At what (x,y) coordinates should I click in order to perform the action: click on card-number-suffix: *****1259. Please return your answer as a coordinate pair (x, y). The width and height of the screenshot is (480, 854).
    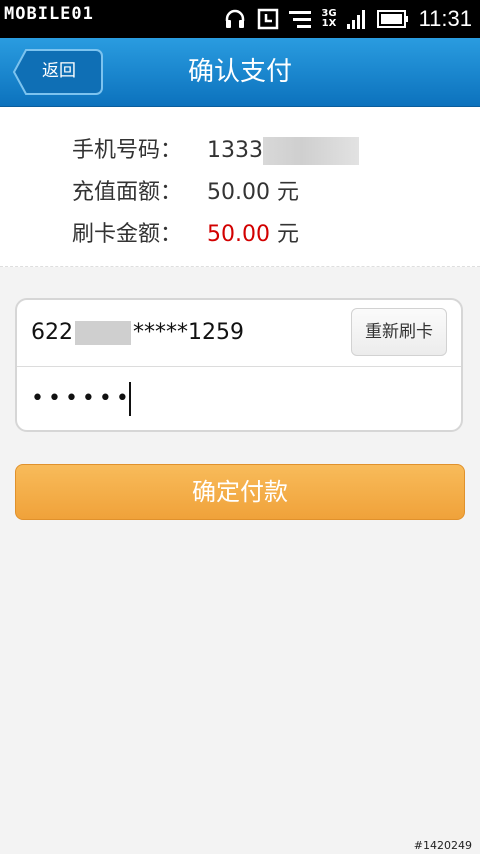
    Looking at the image, I should click on (188, 332).